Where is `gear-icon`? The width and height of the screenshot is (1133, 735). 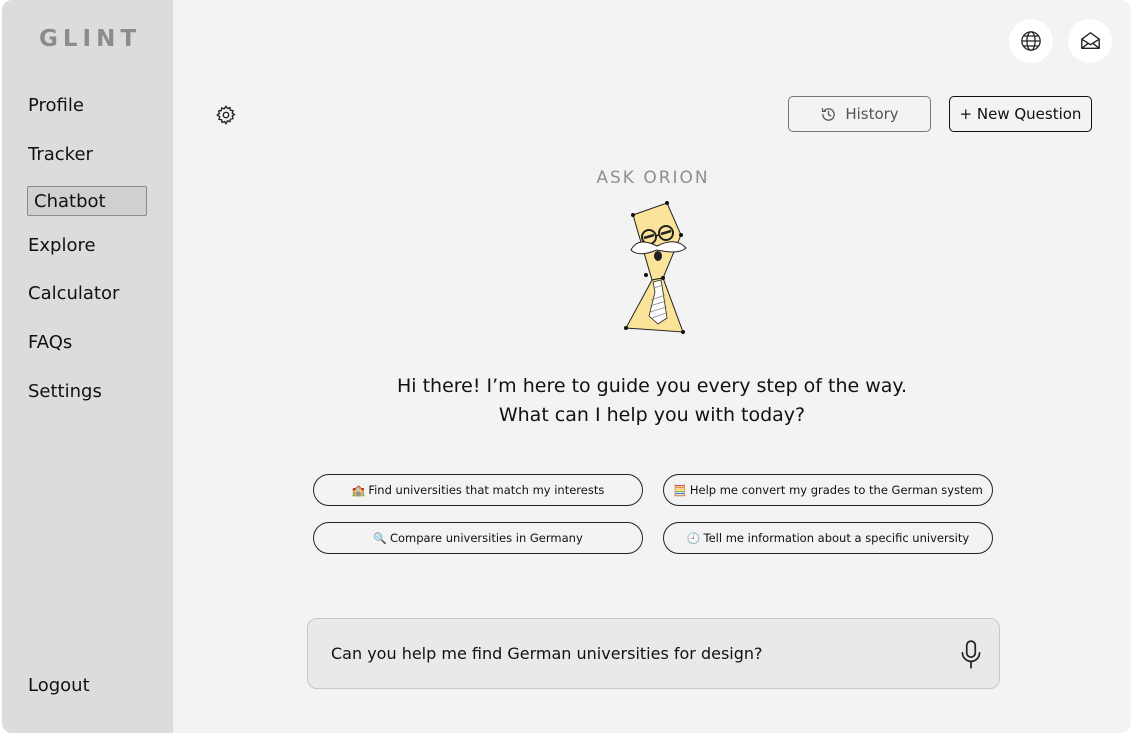 gear-icon is located at coordinates (226, 115).